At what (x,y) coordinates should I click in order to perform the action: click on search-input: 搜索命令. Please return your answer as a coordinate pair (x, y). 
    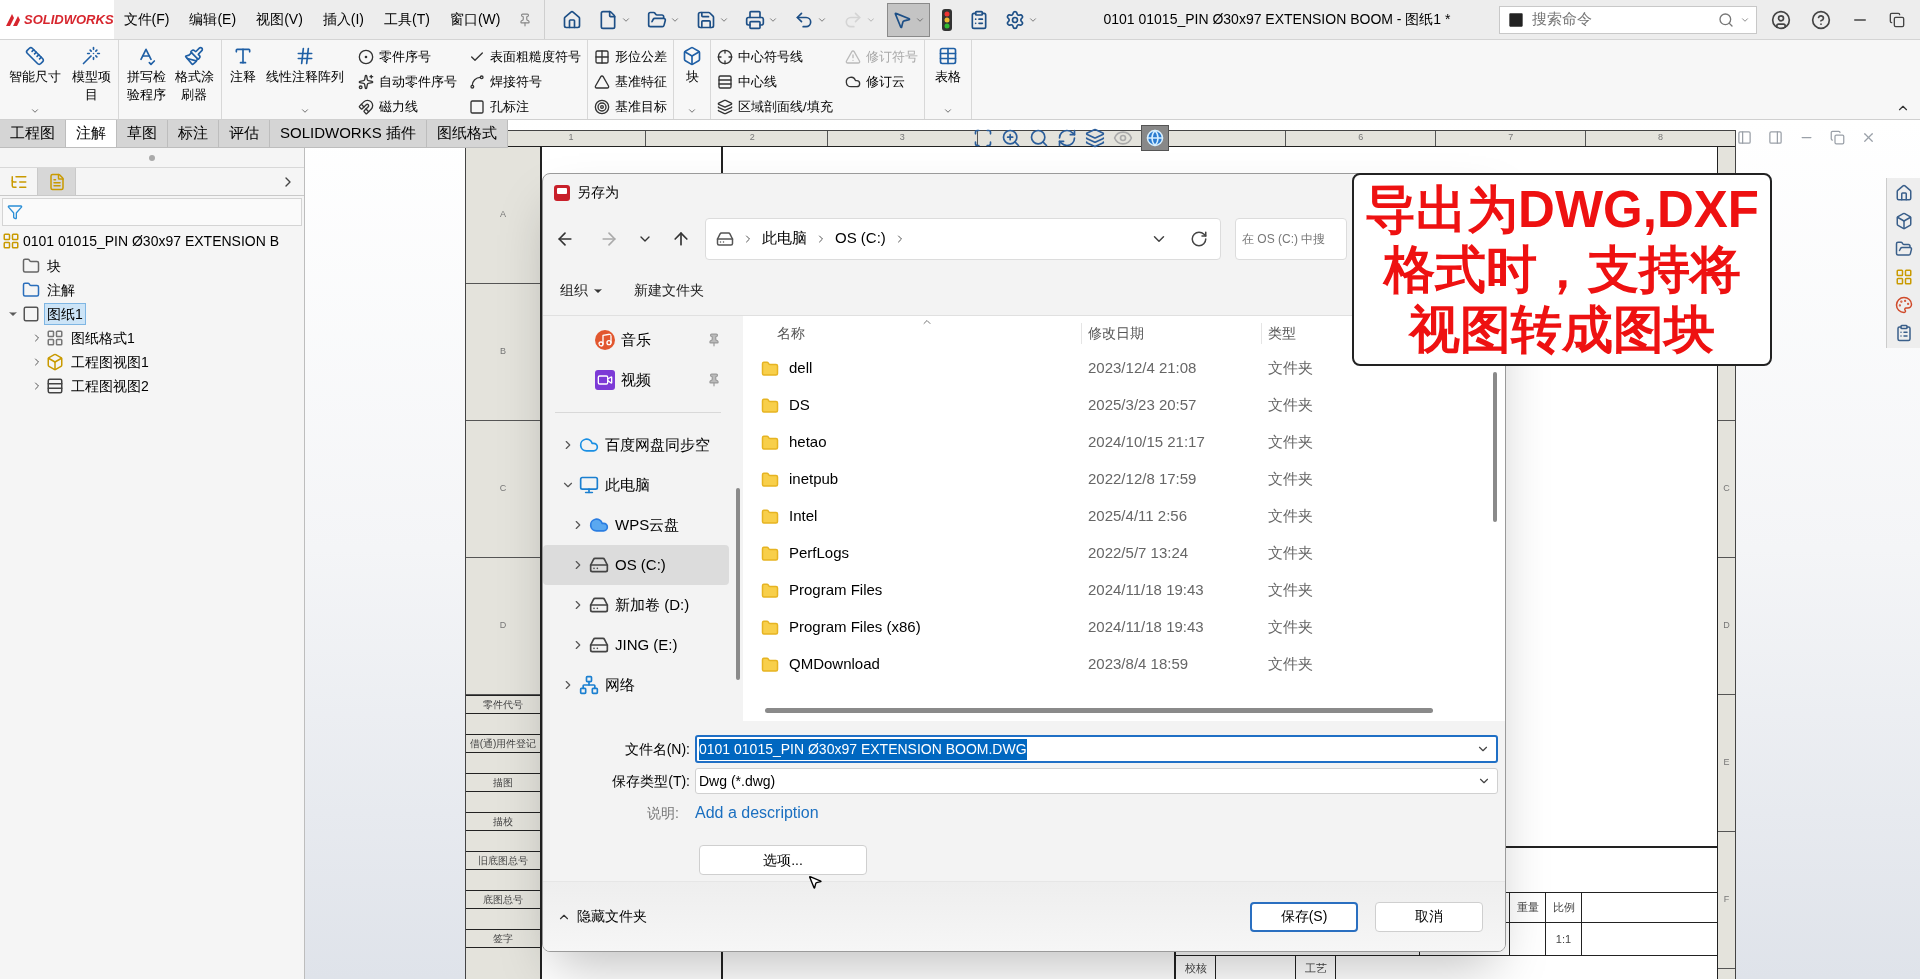
    Looking at the image, I should click on (1624, 19).